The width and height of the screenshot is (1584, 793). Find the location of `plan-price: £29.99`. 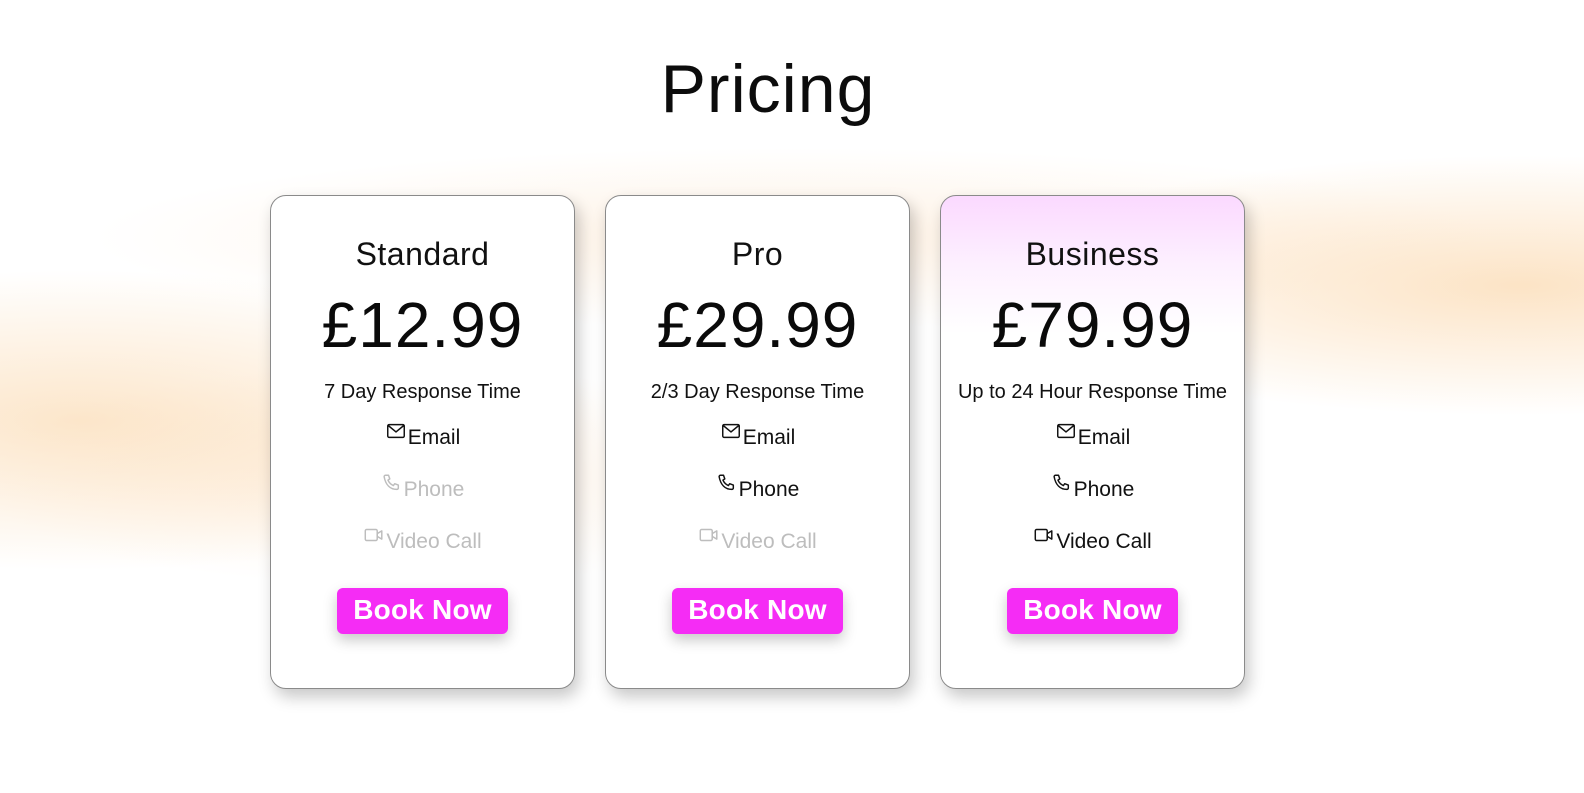

plan-price: £29.99 is located at coordinates (757, 325).